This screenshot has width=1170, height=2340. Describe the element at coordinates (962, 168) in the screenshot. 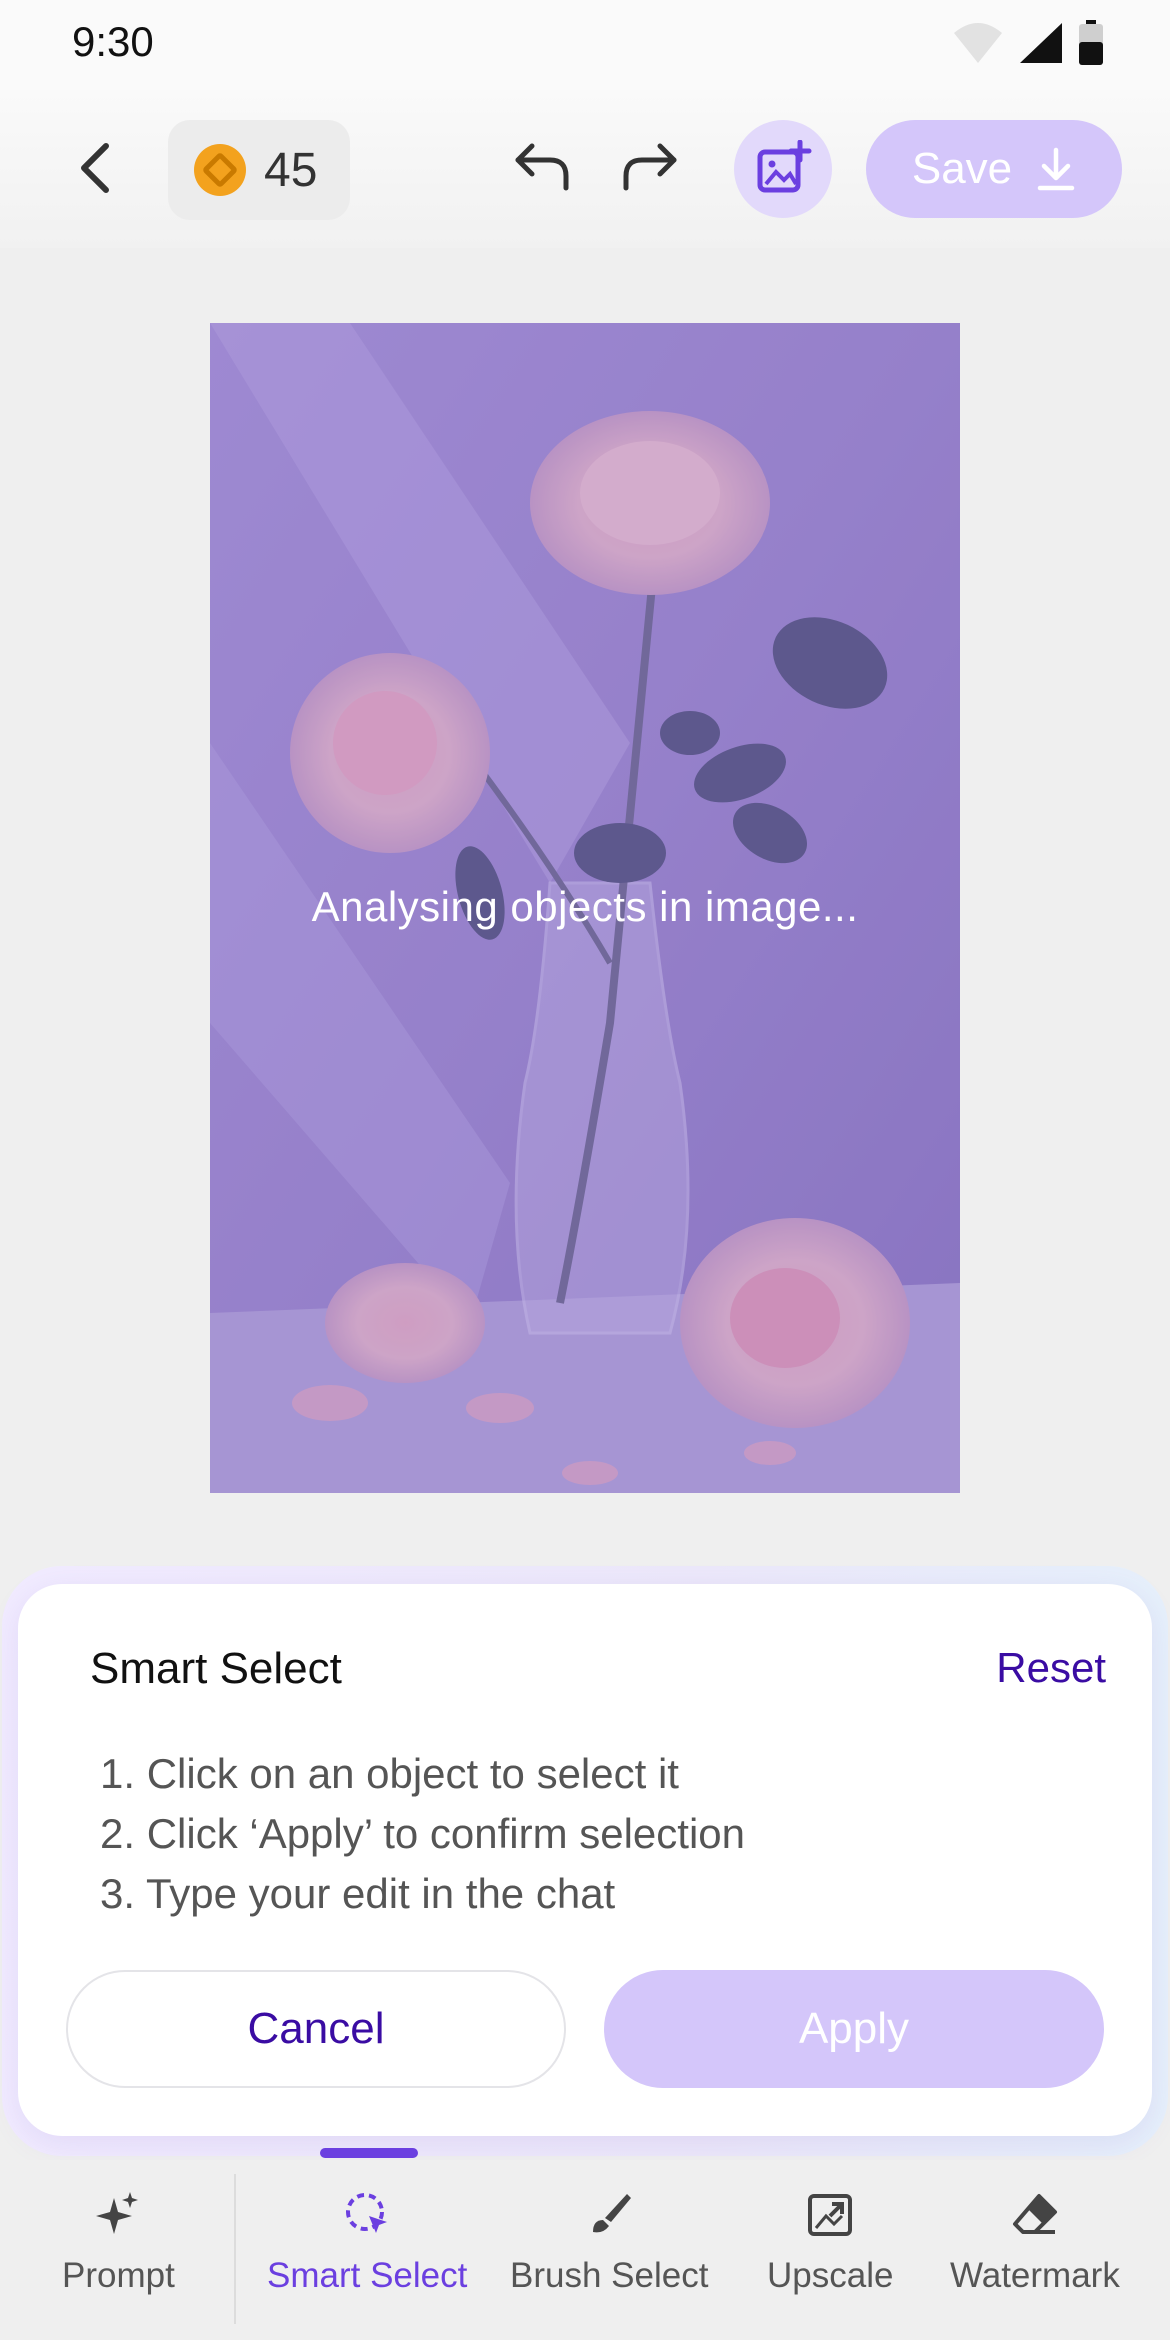

I see `save-label: Save` at that location.